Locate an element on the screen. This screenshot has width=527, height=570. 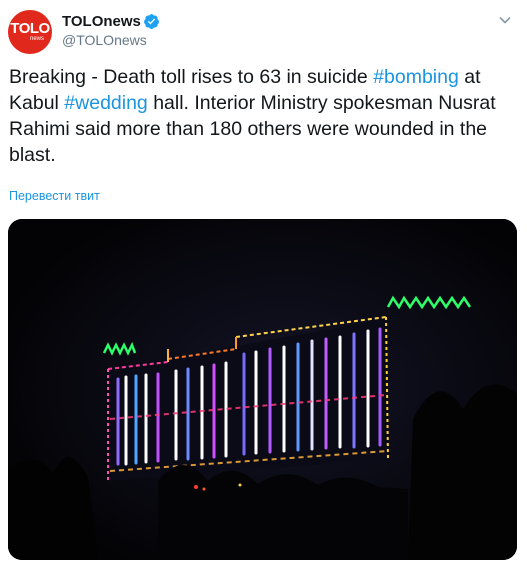
avatar-logo-subtext: news is located at coordinates (37, 39).